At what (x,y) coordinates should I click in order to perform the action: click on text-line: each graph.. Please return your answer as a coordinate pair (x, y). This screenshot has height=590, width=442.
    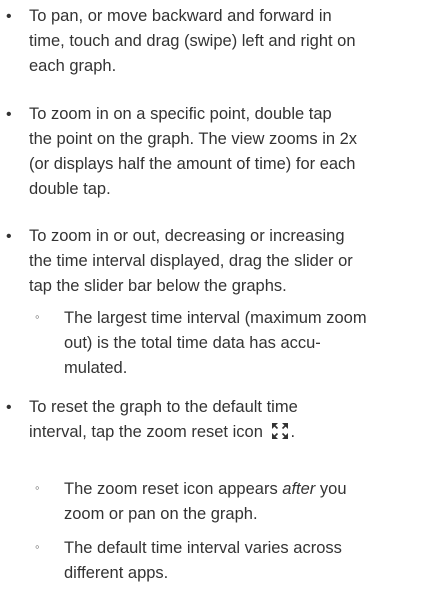
    Looking at the image, I should click on (73, 66).